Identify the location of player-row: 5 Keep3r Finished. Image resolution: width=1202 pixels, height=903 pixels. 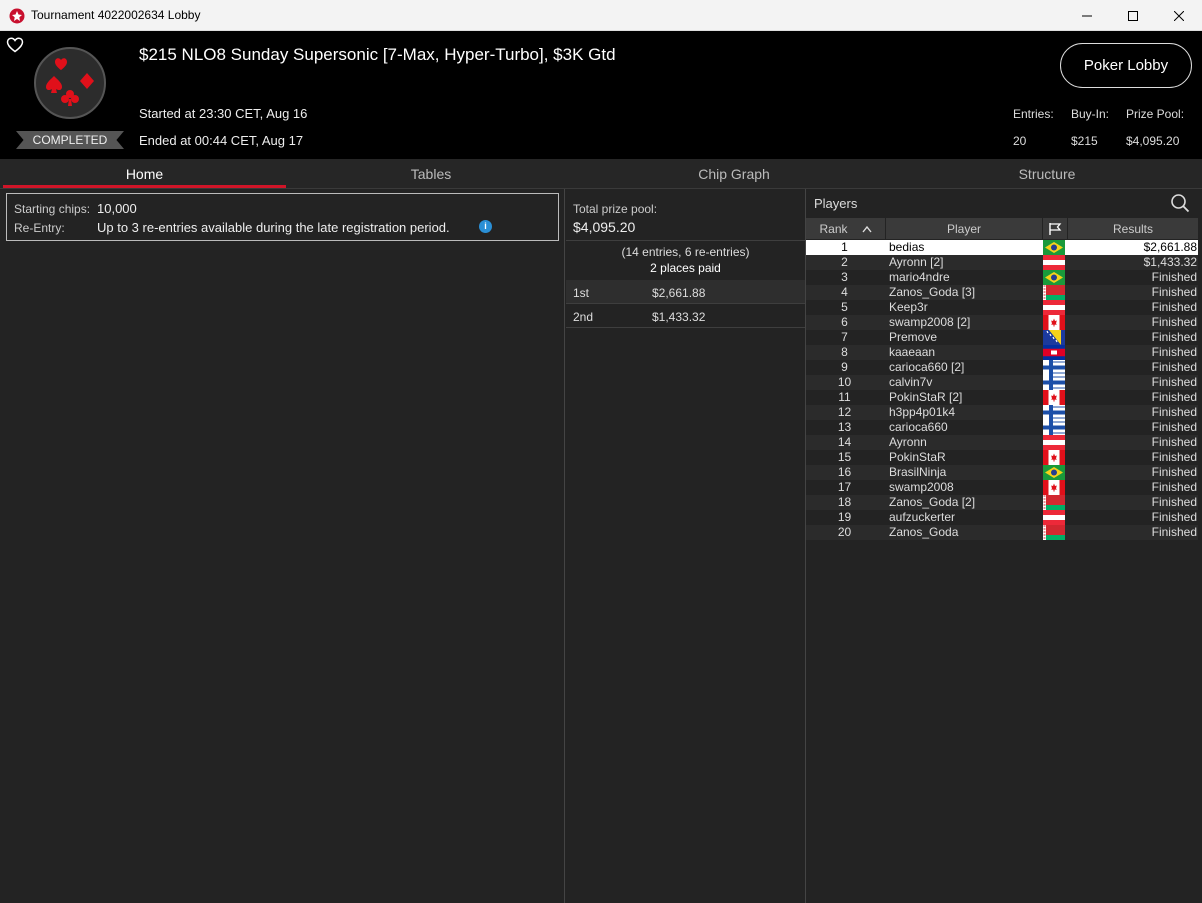
(1002, 307).